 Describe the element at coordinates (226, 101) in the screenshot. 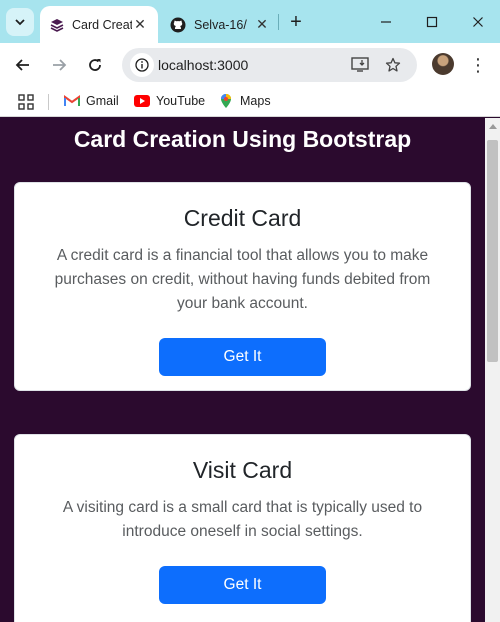

I see `maps-icon` at that location.